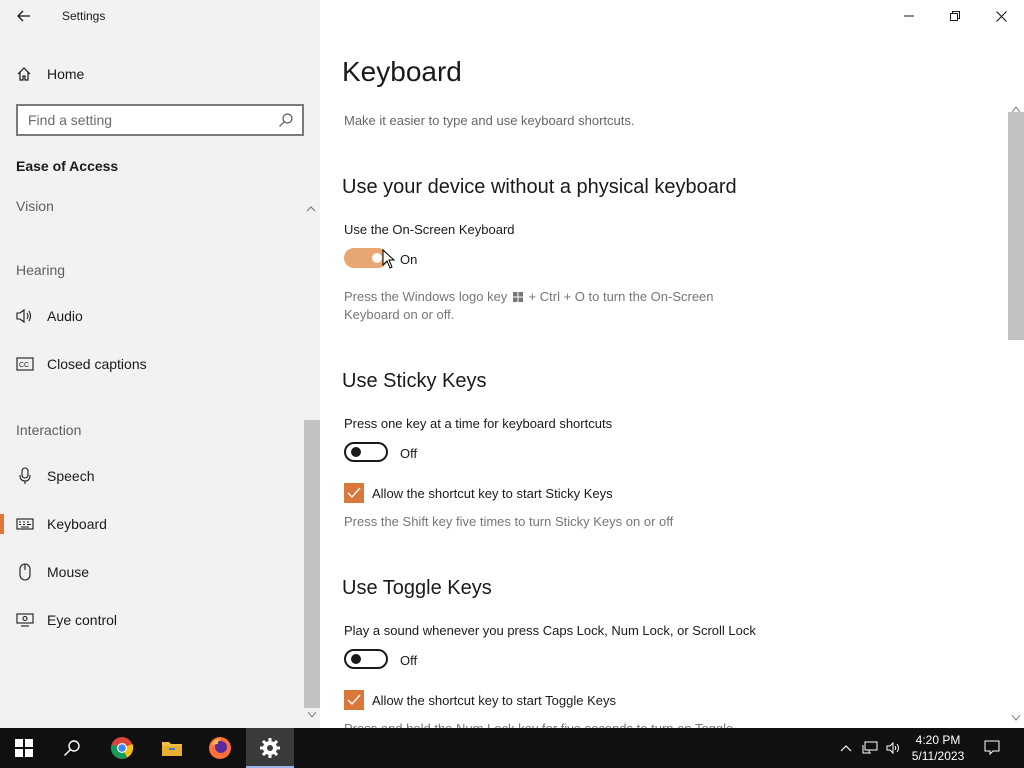  What do you see at coordinates (389, 259) in the screenshot?
I see `mouse-pointer-icon` at bounding box center [389, 259].